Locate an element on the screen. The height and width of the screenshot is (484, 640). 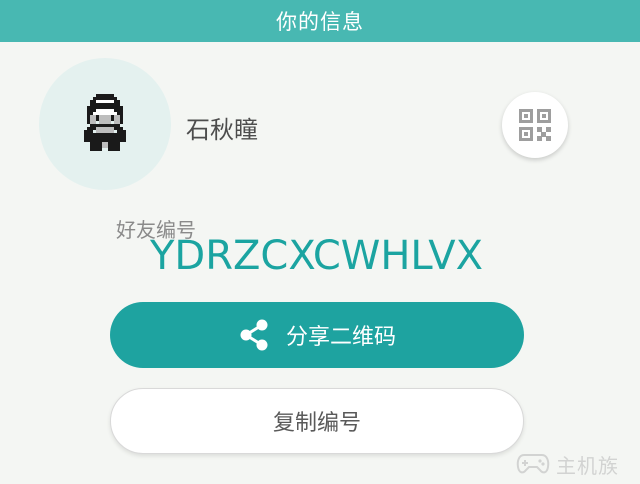
qr-code-button is located at coordinates (535, 125).